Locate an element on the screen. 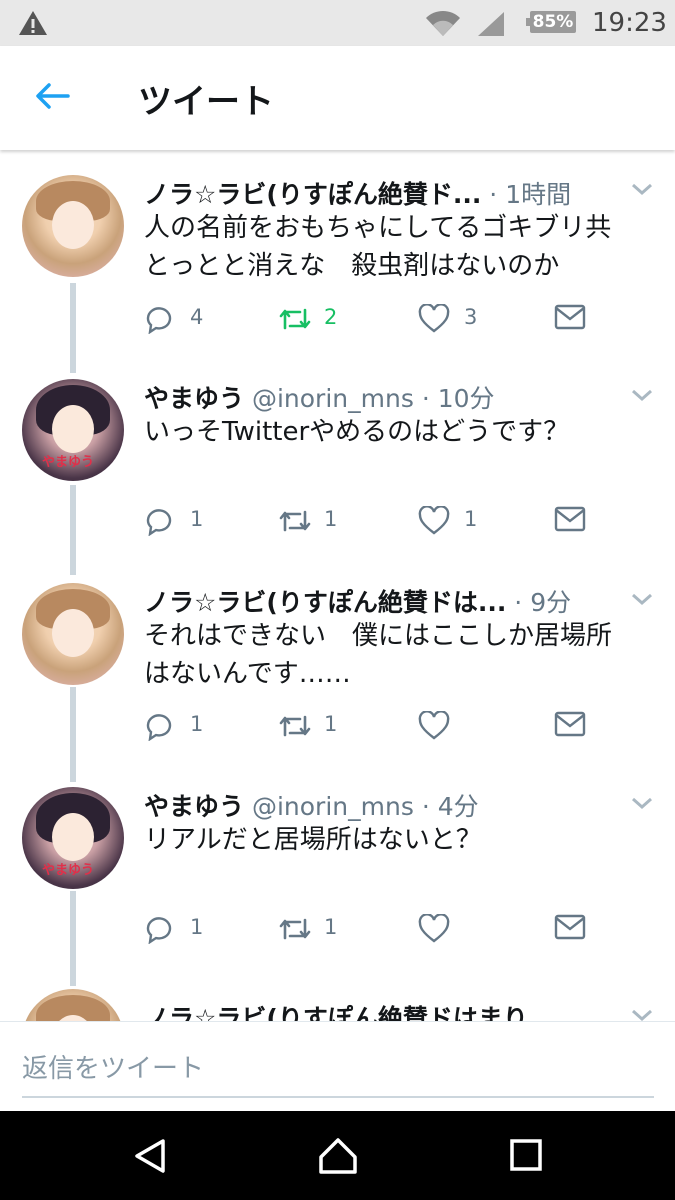 Image resolution: width=675 pixels, height=1200 pixels. tweet-header: やまゆう @inorin_mns · 4分 is located at coordinates (311, 806).